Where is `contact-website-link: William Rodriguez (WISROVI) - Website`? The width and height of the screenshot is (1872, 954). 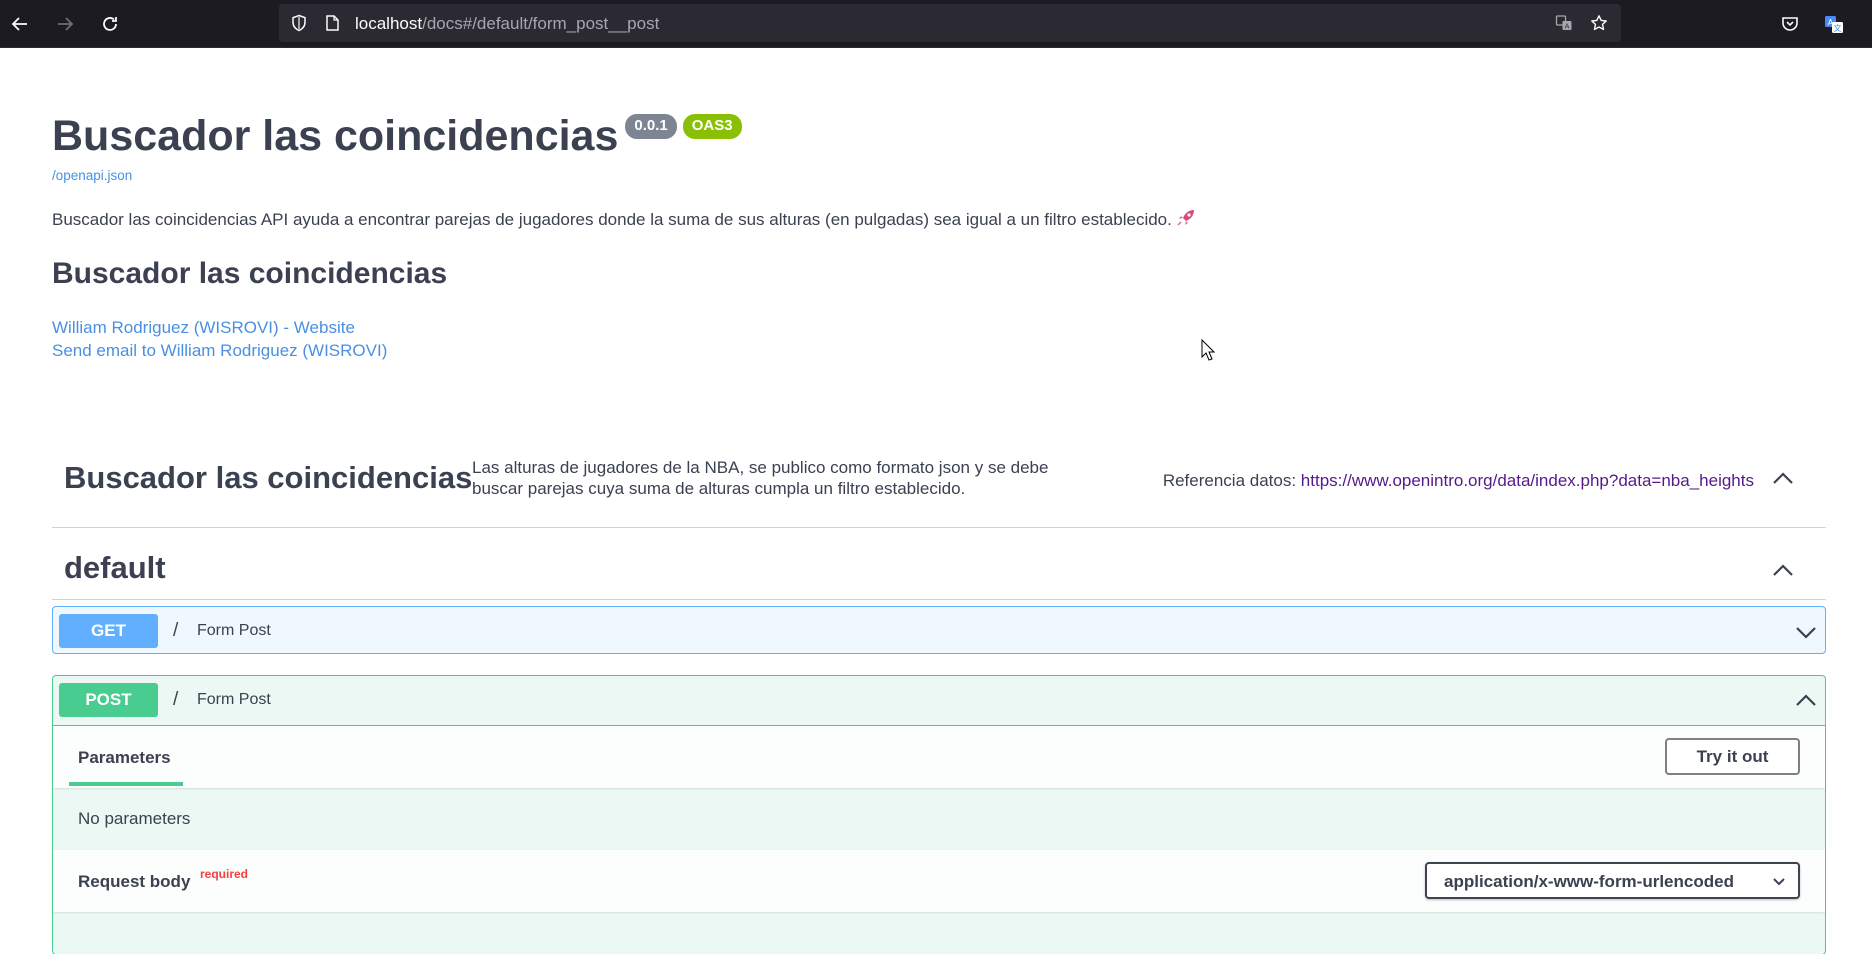 contact-website-link: William Rodriguez (WISROVI) - Website is located at coordinates (942, 327).